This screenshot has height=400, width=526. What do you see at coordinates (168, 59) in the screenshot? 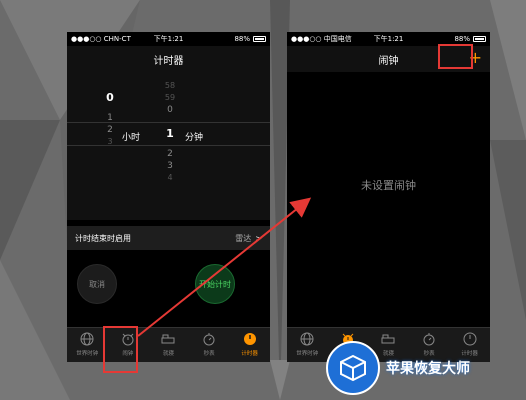
I see `page-title: 计时器` at bounding box center [168, 59].